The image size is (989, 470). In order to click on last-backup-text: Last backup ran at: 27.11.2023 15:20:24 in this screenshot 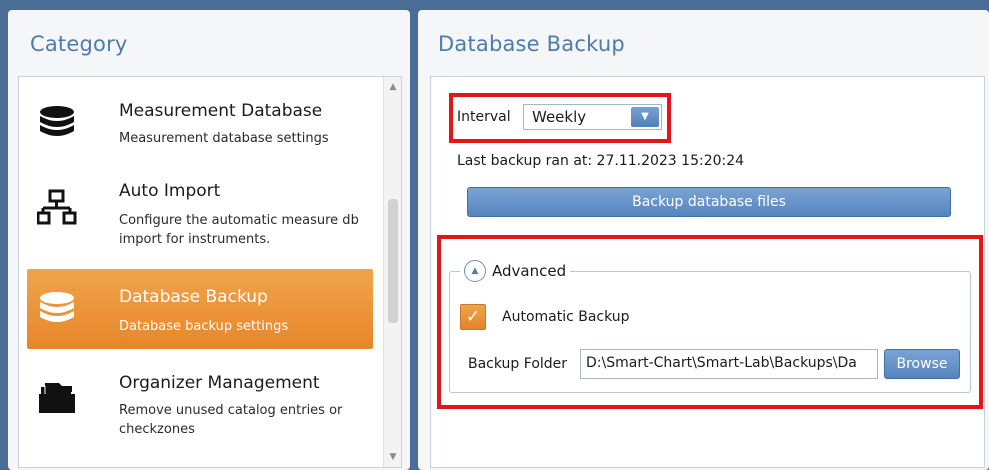, I will do `click(601, 161)`.